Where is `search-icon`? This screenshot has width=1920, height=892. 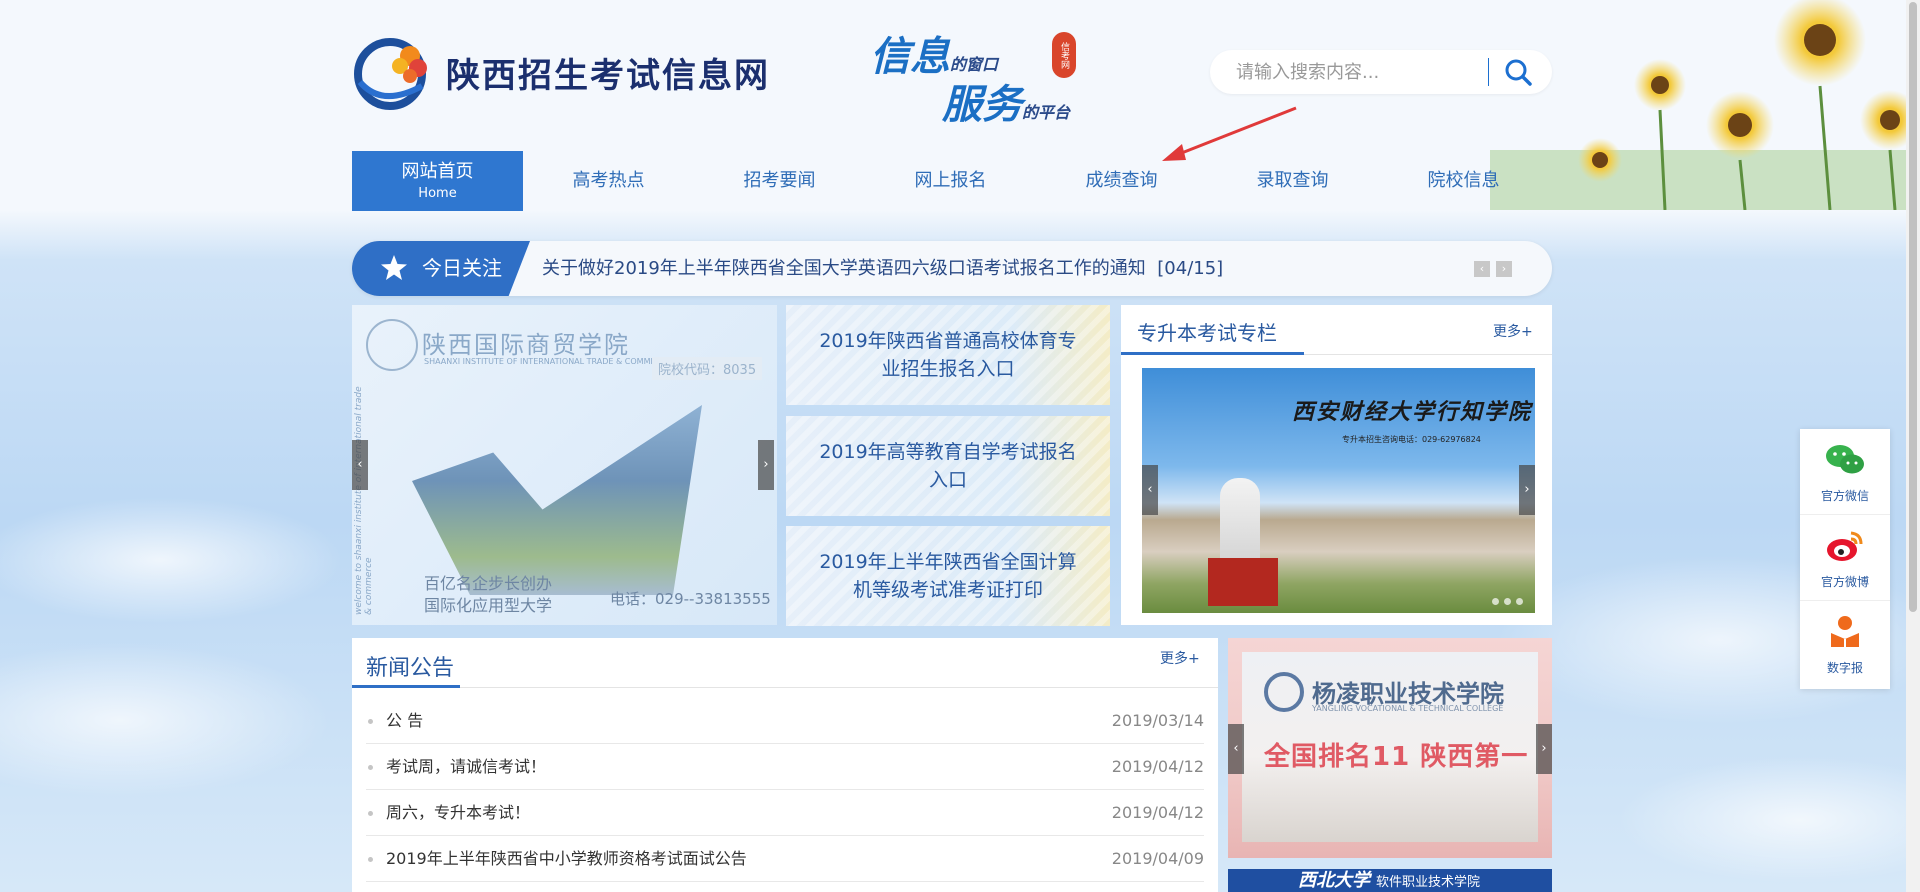 search-icon is located at coordinates (1518, 72).